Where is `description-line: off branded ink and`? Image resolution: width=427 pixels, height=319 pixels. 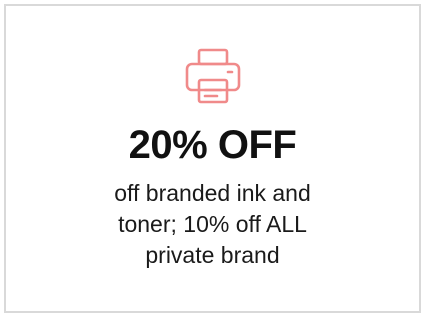
description-line: off branded ink and is located at coordinates (212, 193).